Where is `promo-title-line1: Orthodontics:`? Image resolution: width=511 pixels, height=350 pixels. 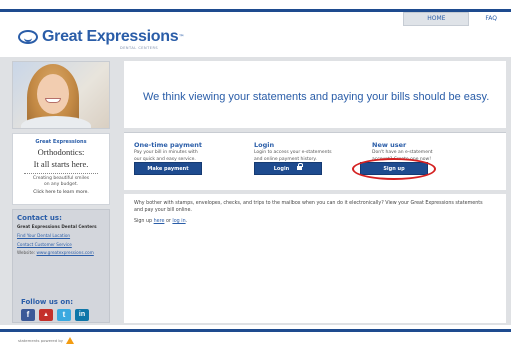 promo-title-line1: Orthodontics: is located at coordinates (61, 152).